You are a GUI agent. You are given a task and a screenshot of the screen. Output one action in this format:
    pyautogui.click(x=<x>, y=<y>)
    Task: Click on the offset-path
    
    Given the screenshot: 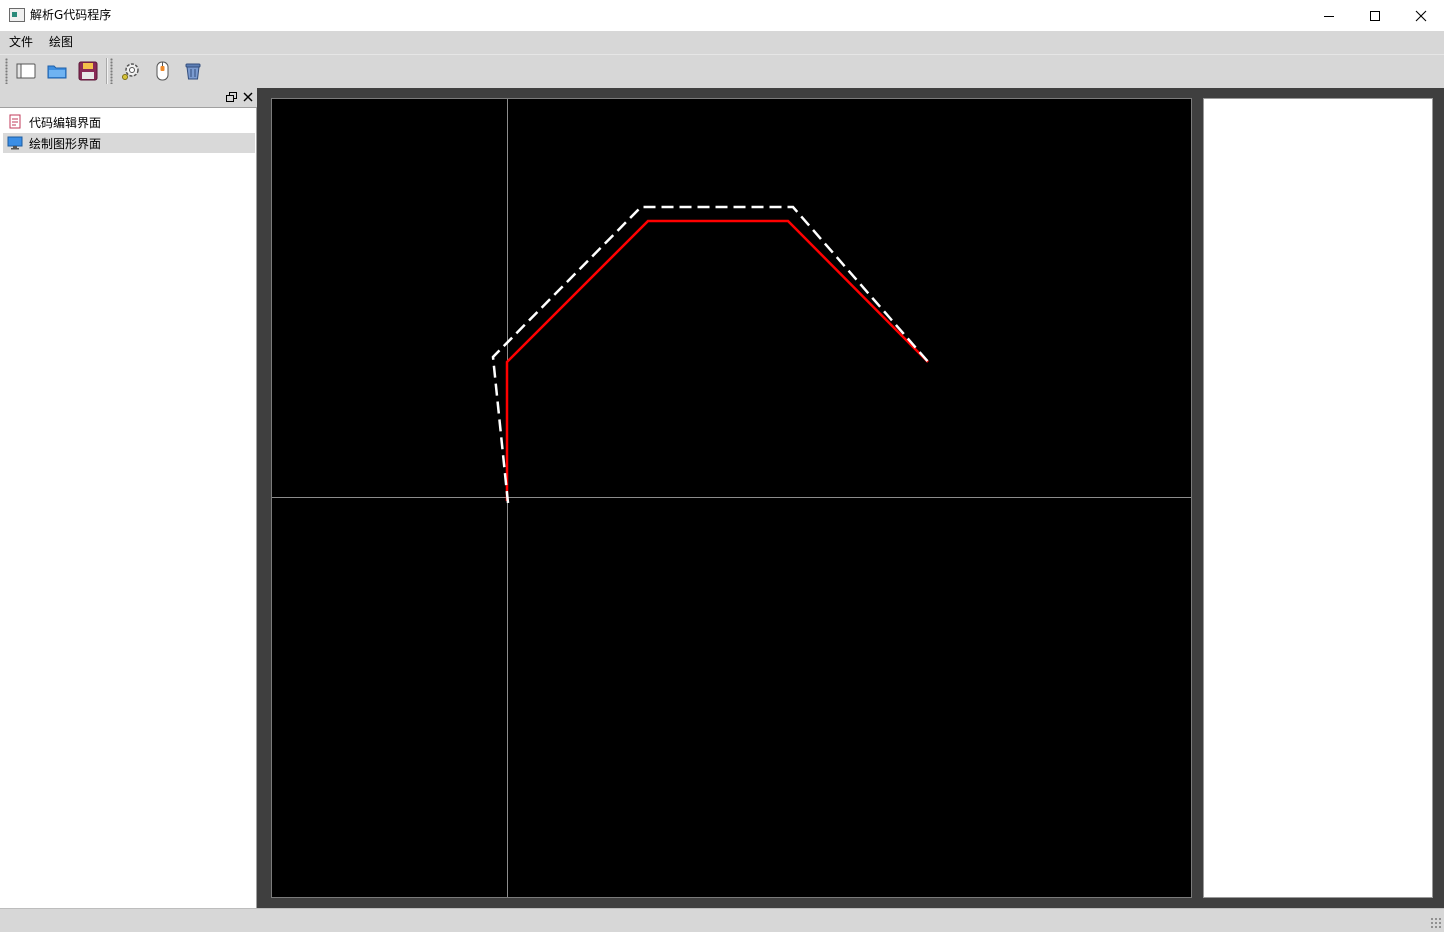 What is the action you would take?
    pyautogui.click(x=711, y=354)
    